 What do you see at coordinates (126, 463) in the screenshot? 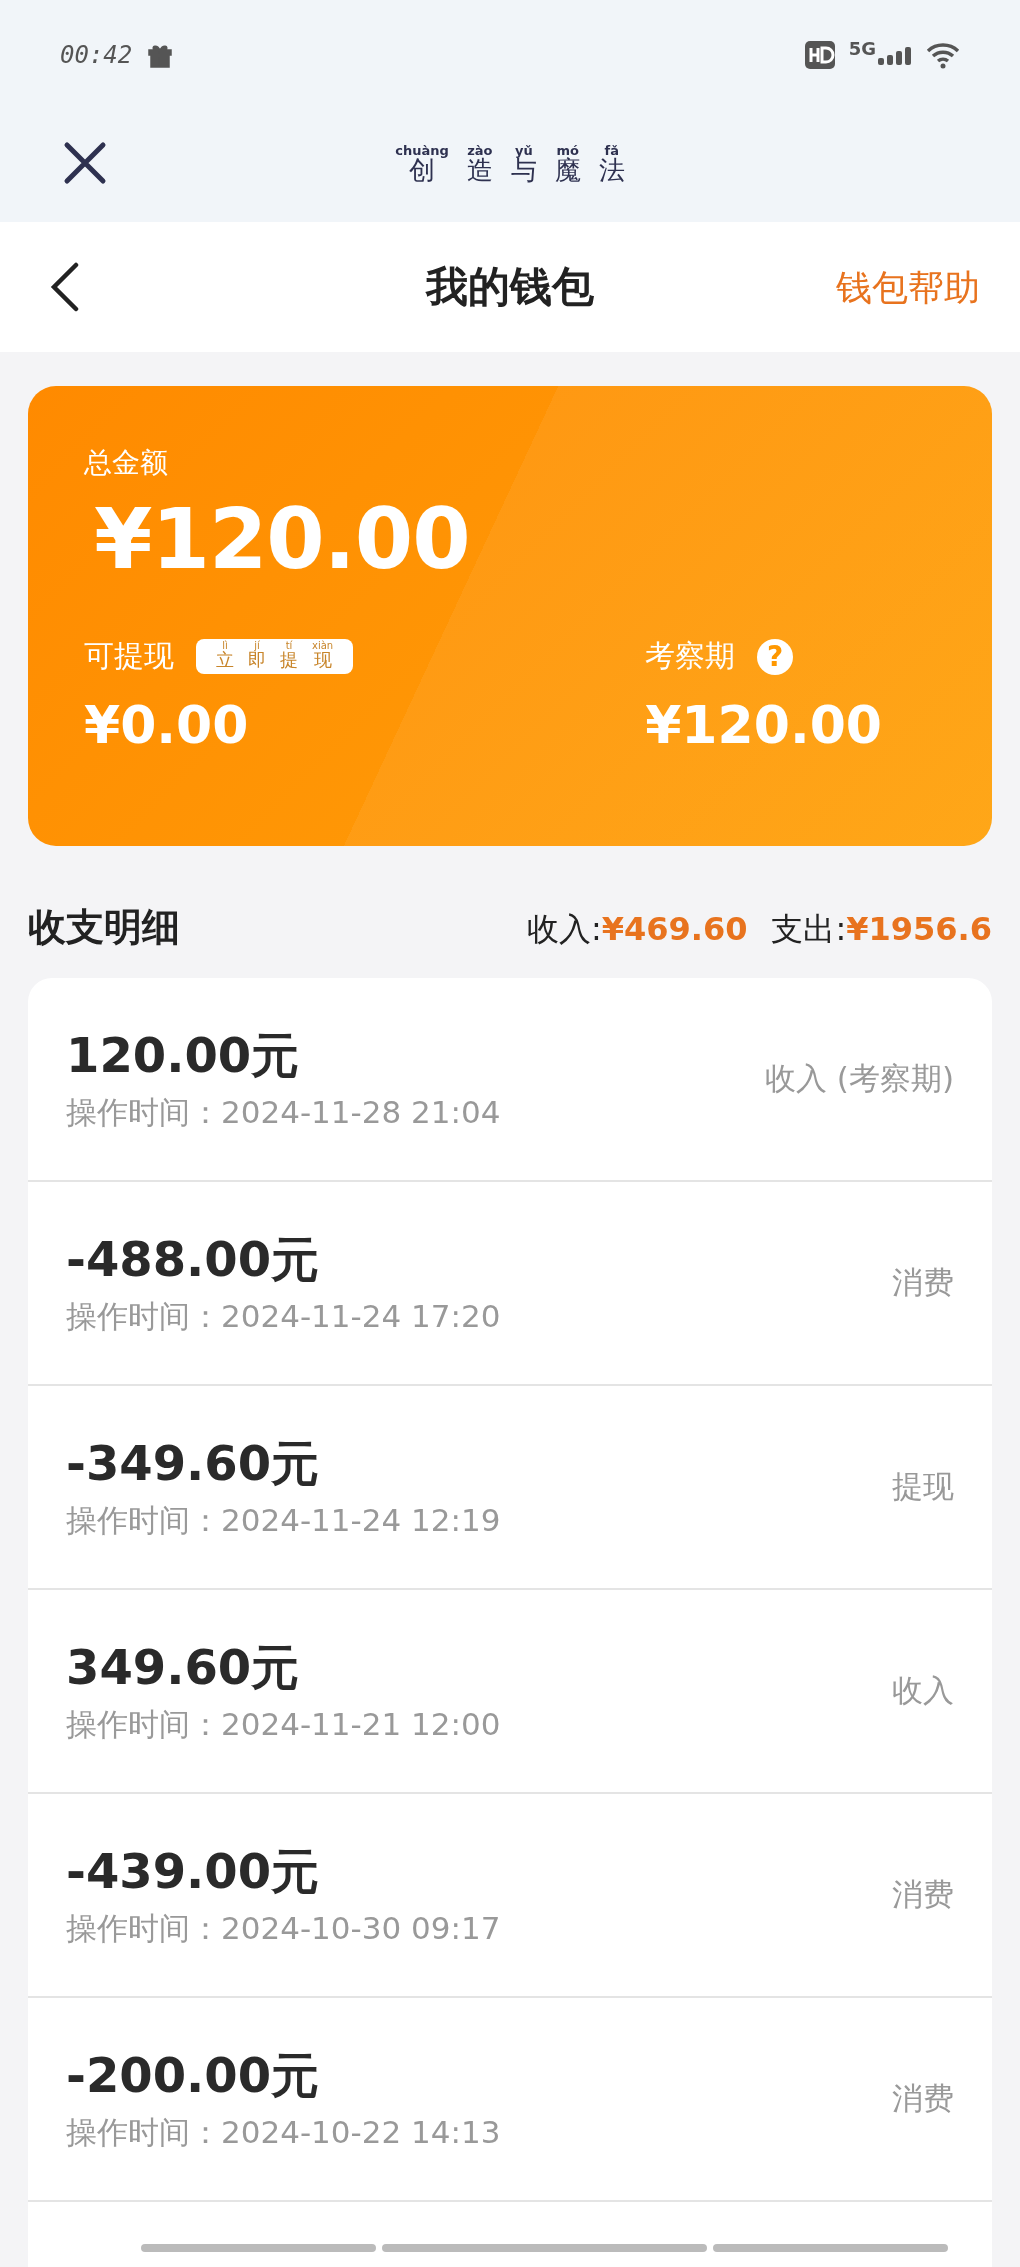
I see `total-label: 总金额` at bounding box center [126, 463].